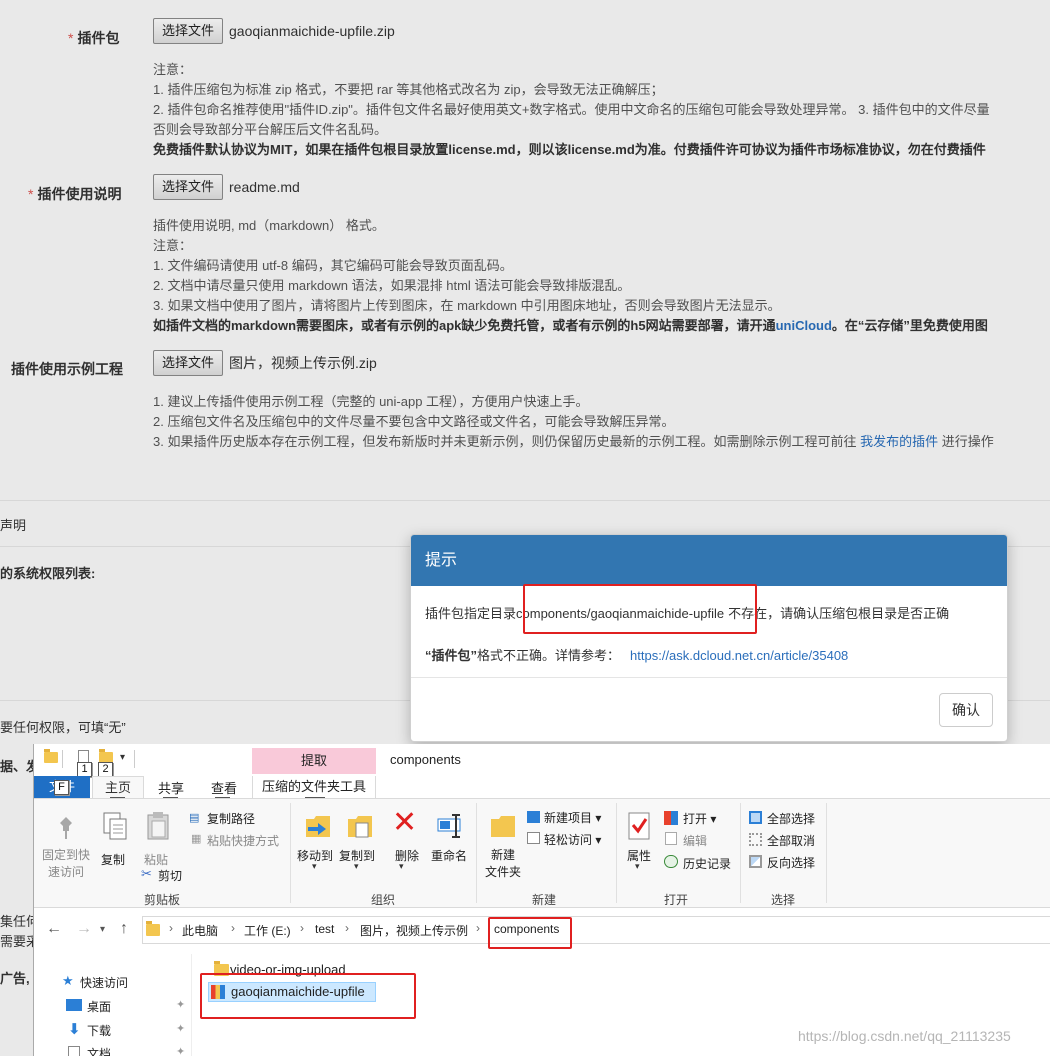 The width and height of the screenshot is (1050, 1056). What do you see at coordinates (324, 929) in the screenshot?
I see `breadcrumb-test: test` at bounding box center [324, 929].